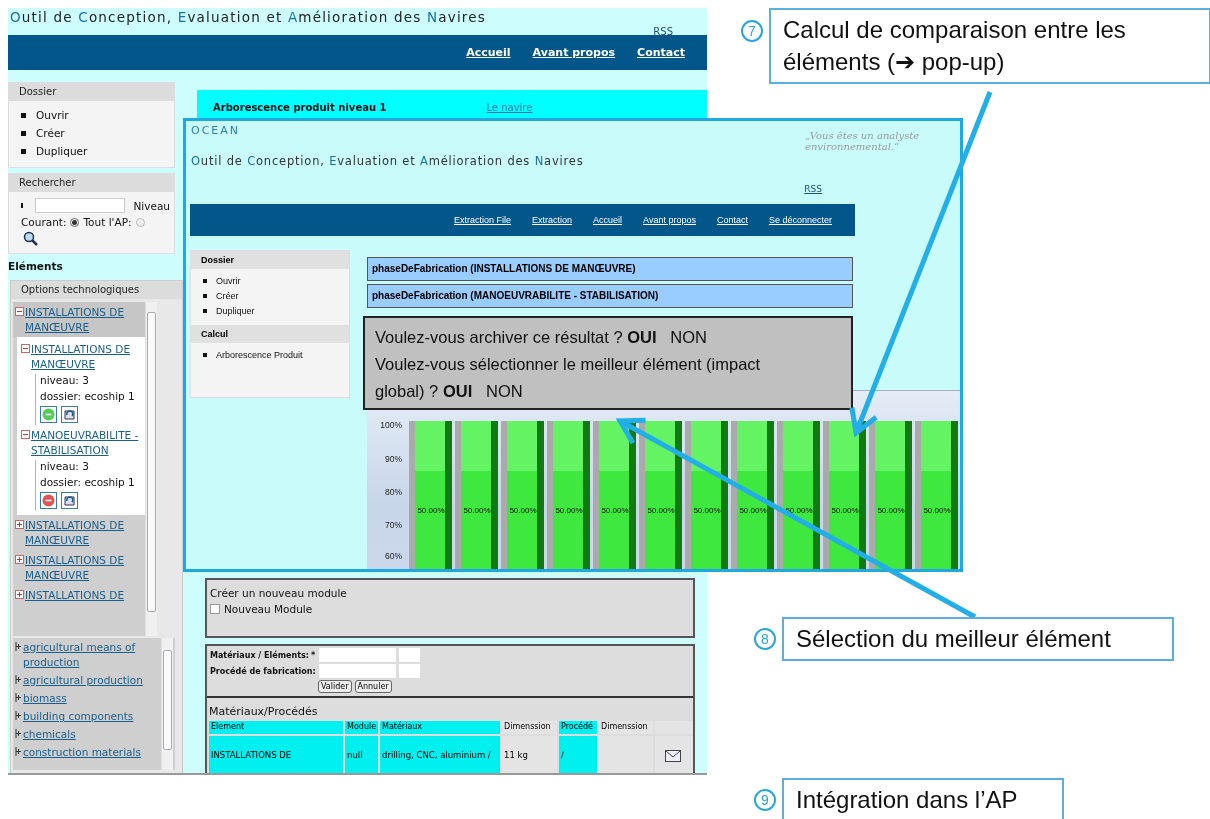 The width and height of the screenshot is (1210, 819). Describe the element at coordinates (313, 655) in the screenshot. I see `required-mark: *` at that location.